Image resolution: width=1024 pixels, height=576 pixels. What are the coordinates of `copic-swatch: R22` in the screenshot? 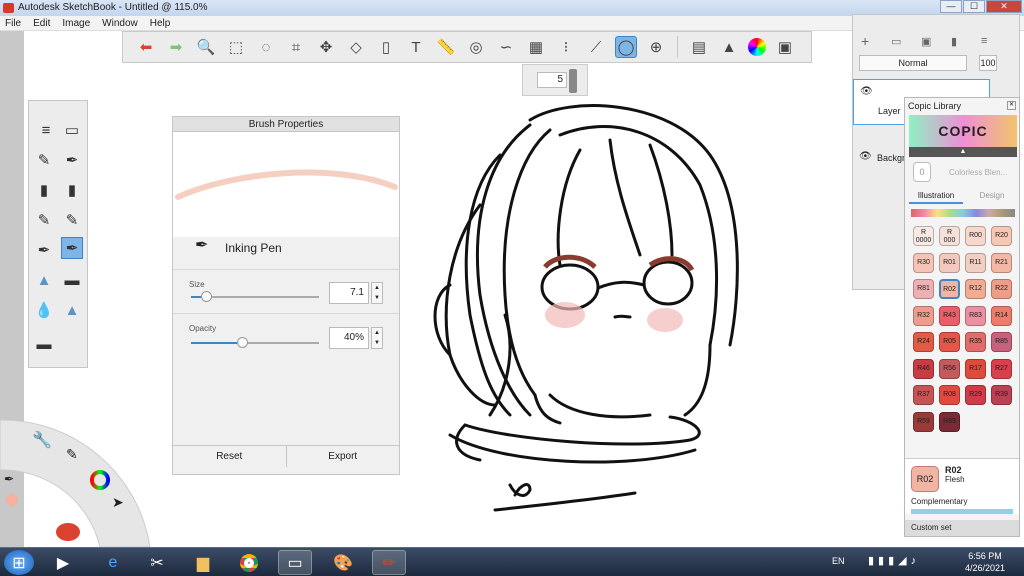 It's located at (1001, 289).